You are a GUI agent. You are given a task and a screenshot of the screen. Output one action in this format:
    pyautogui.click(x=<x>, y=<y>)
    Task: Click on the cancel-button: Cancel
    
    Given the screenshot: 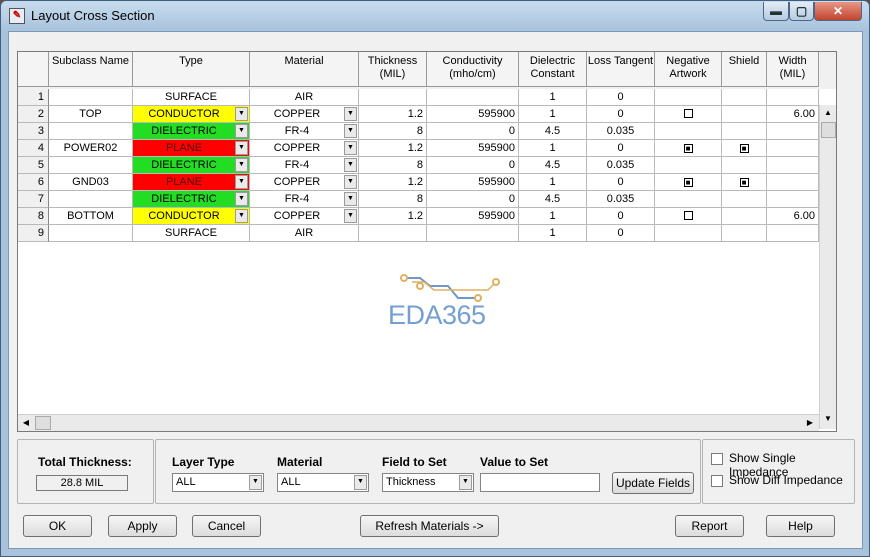 What is the action you would take?
    pyautogui.click(x=226, y=526)
    